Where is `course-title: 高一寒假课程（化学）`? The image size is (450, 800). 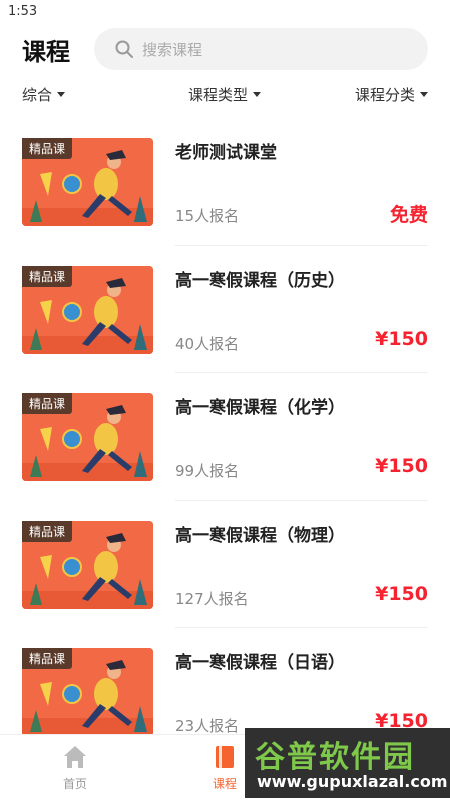 course-title: 高一寒假课程（化学） is located at coordinates (260, 408).